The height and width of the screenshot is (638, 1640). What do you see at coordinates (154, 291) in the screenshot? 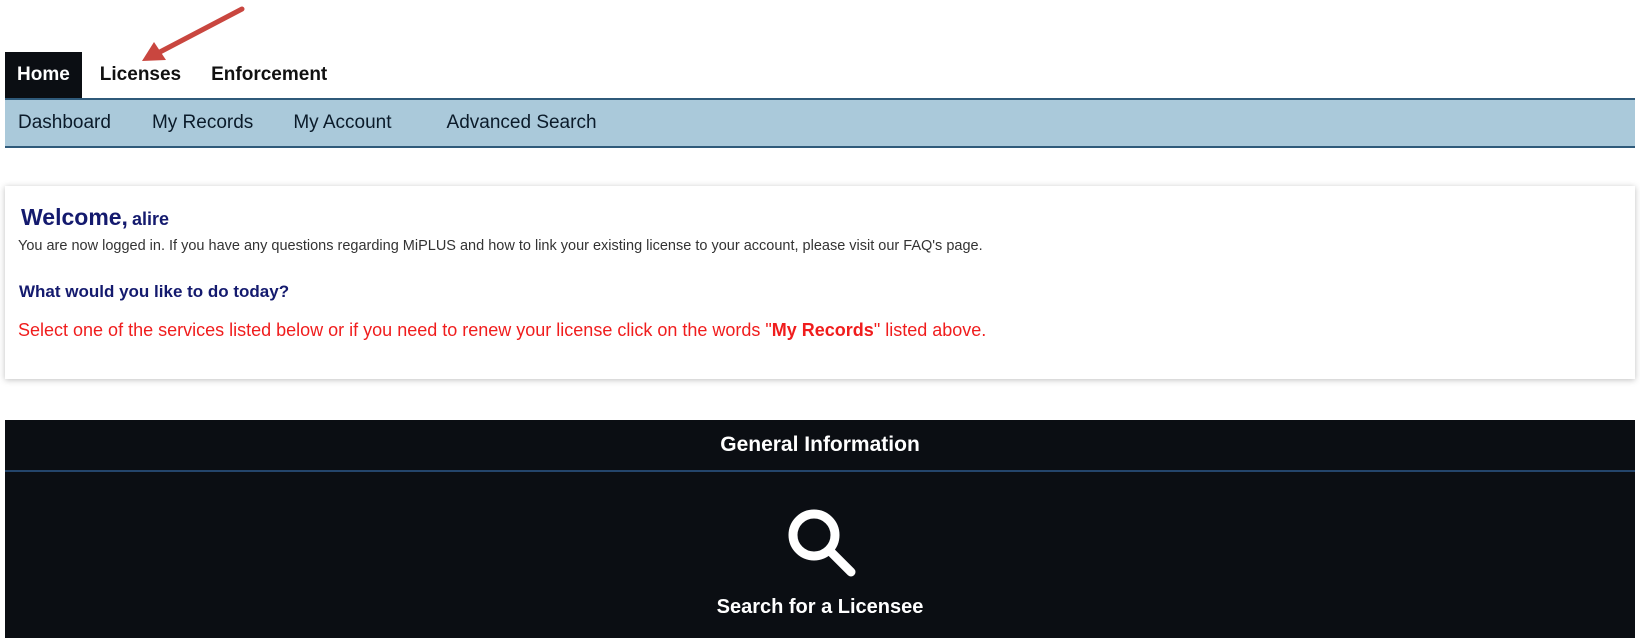
I see `welcome-question: What would you like to do today?` at bounding box center [154, 291].